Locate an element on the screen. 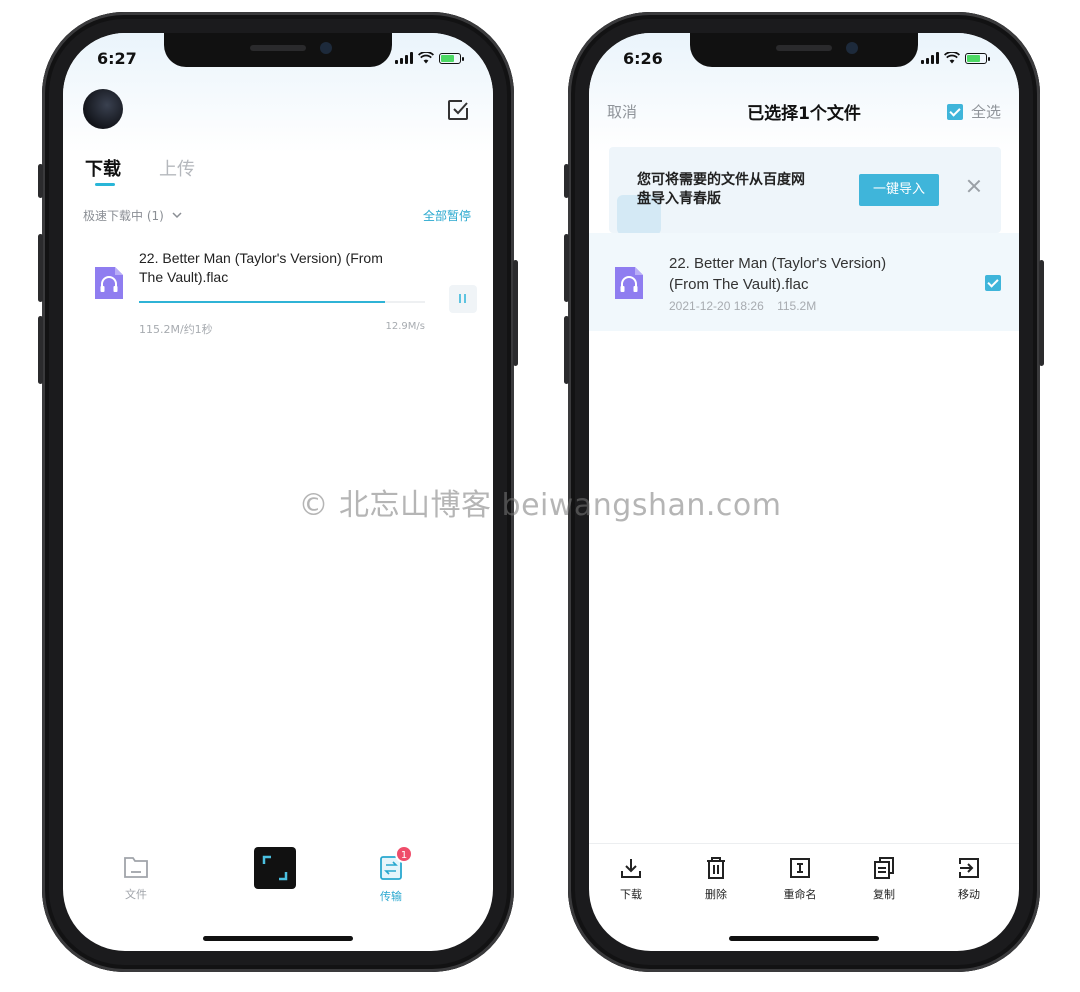 The width and height of the screenshot is (1080, 992). section-title: 极速下载中 (1) is located at coordinates (123, 216).